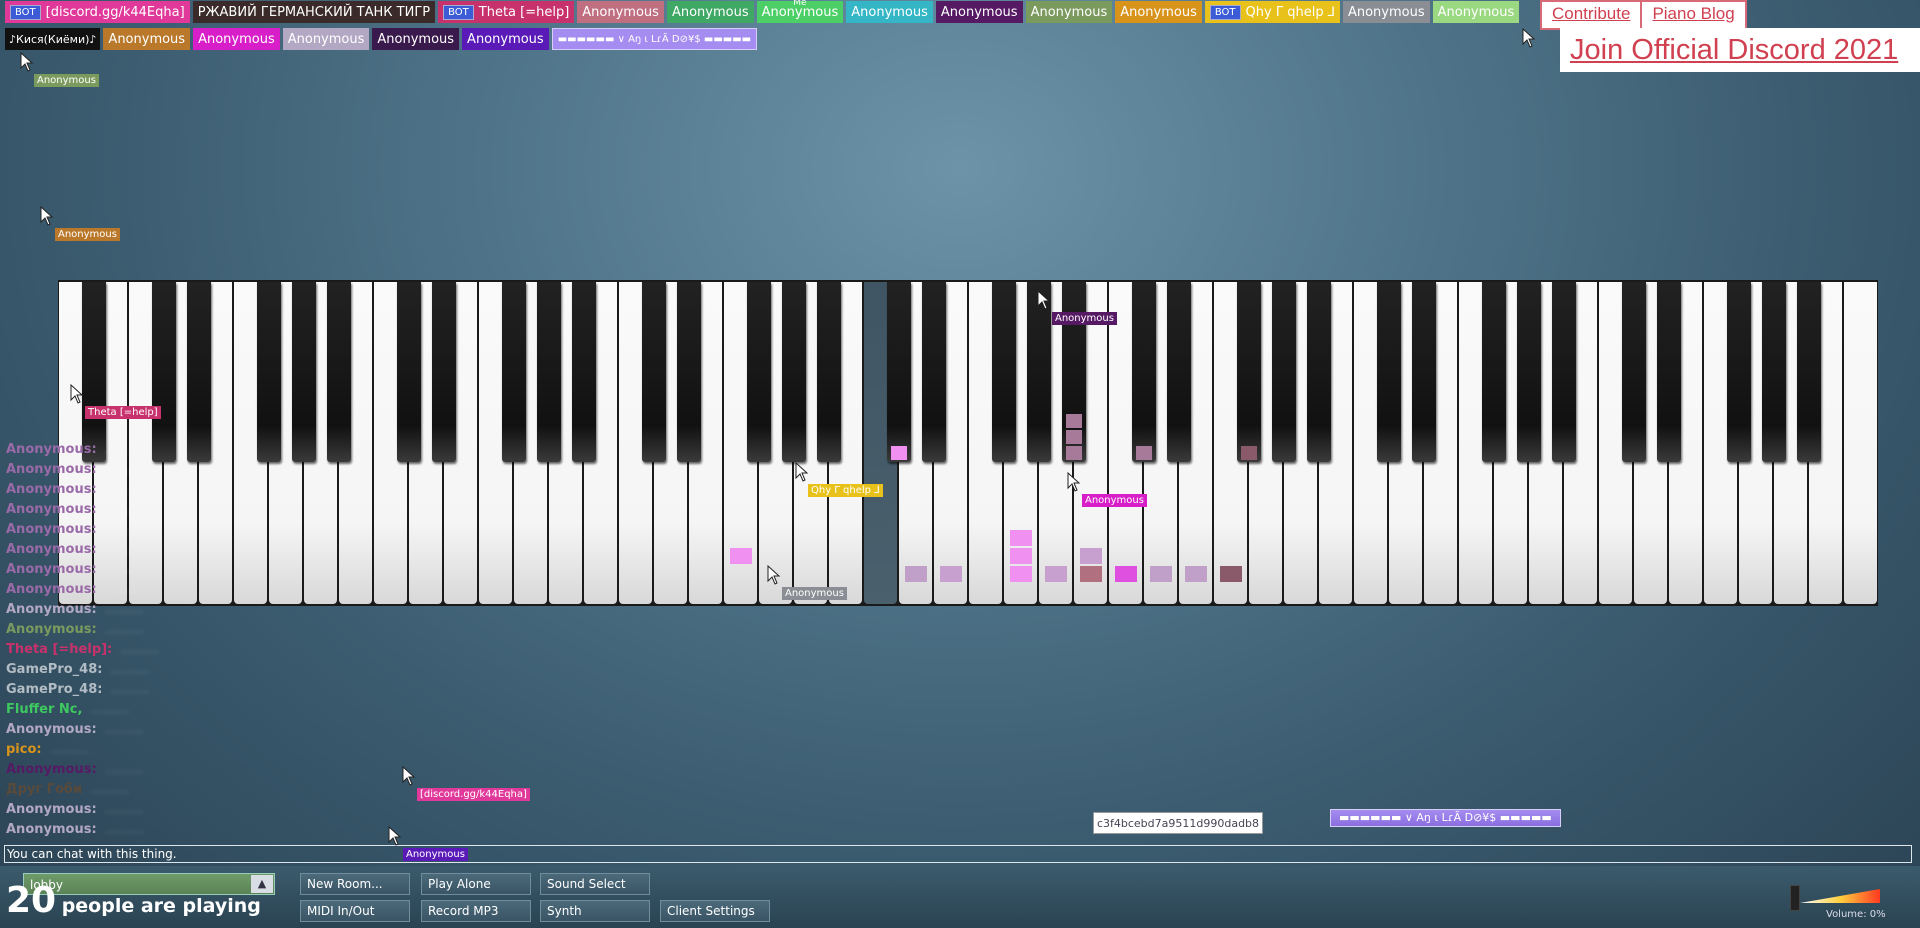 This screenshot has height=928, width=1920. I want to click on user-tag: BOT [discord.gg/k44Eqha], so click(97, 12).